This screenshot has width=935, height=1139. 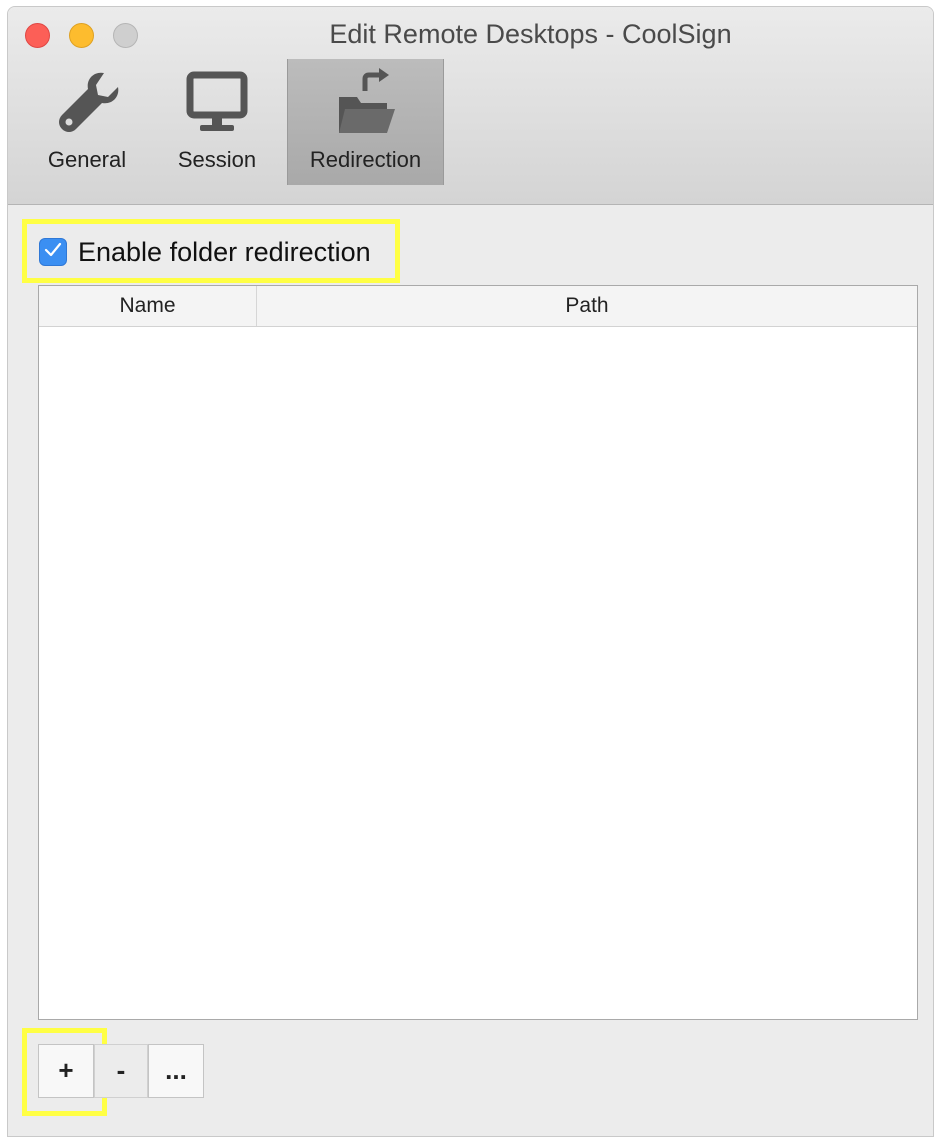 I want to click on tab-session-label: Session, so click(x=217, y=159).